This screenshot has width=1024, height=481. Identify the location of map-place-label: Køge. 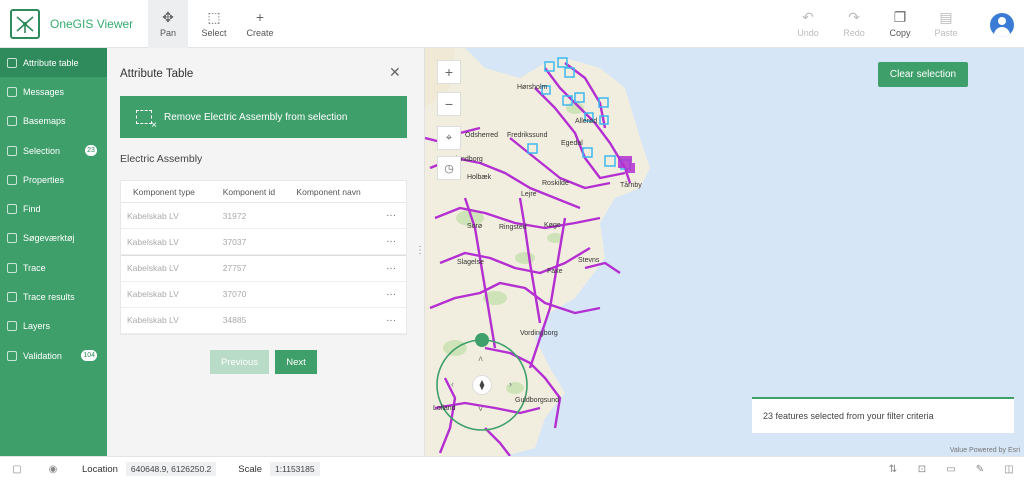
(552, 225).